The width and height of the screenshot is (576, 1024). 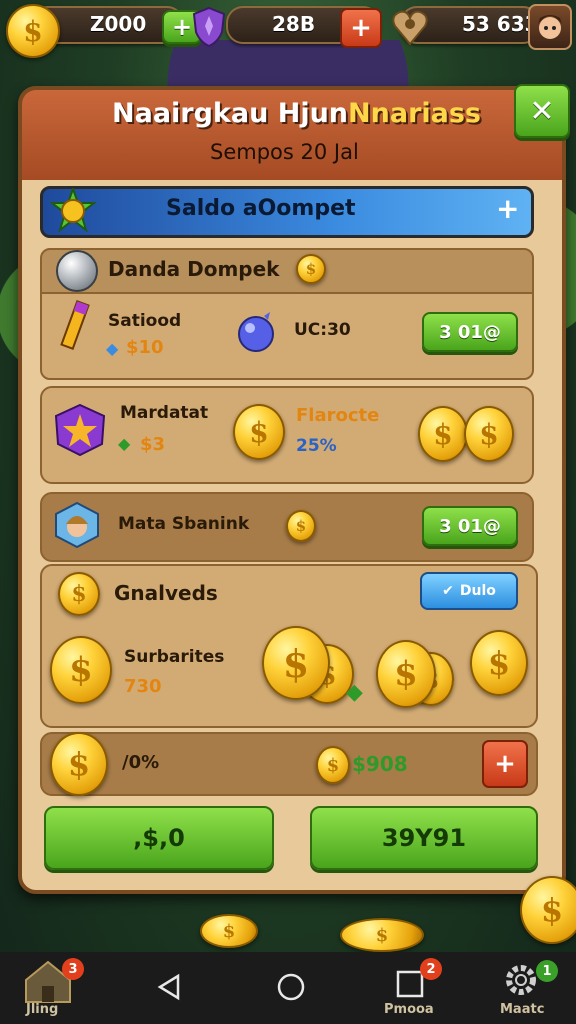 I want to click on pmooa-nav-button: 2 Pmooa, so click(x=412, y=988).